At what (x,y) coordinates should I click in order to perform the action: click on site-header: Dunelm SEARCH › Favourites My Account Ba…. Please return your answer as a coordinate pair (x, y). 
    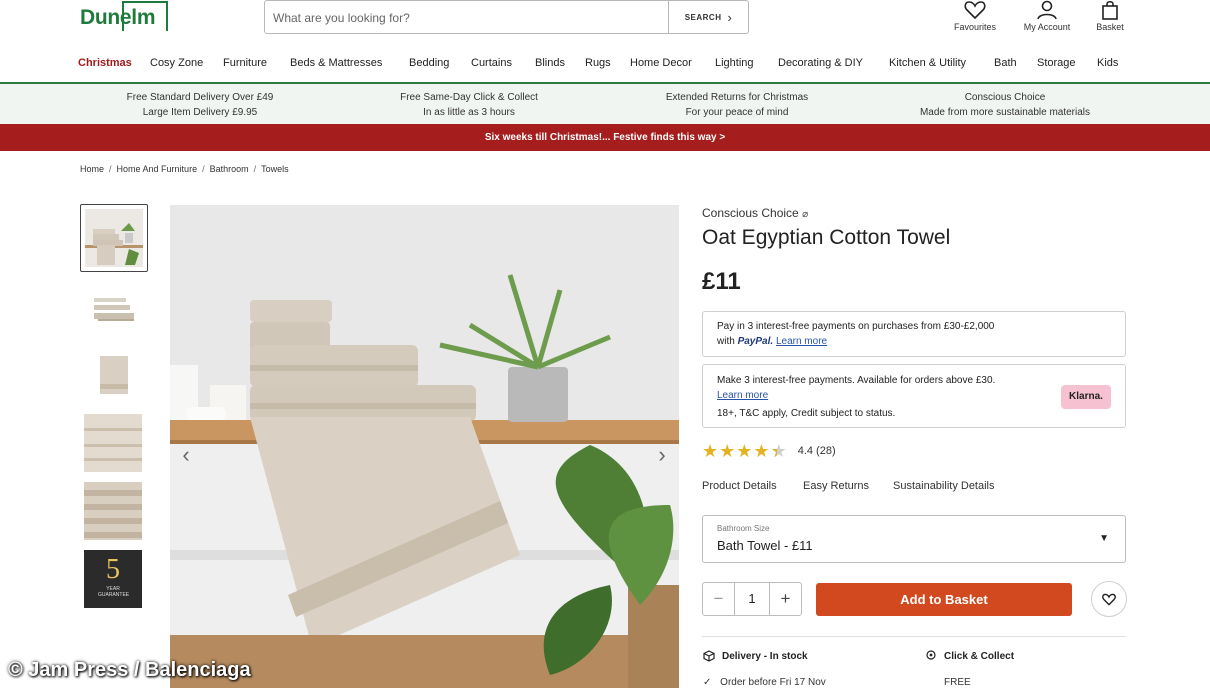
    Looking at the image, I should click on (605, 22).